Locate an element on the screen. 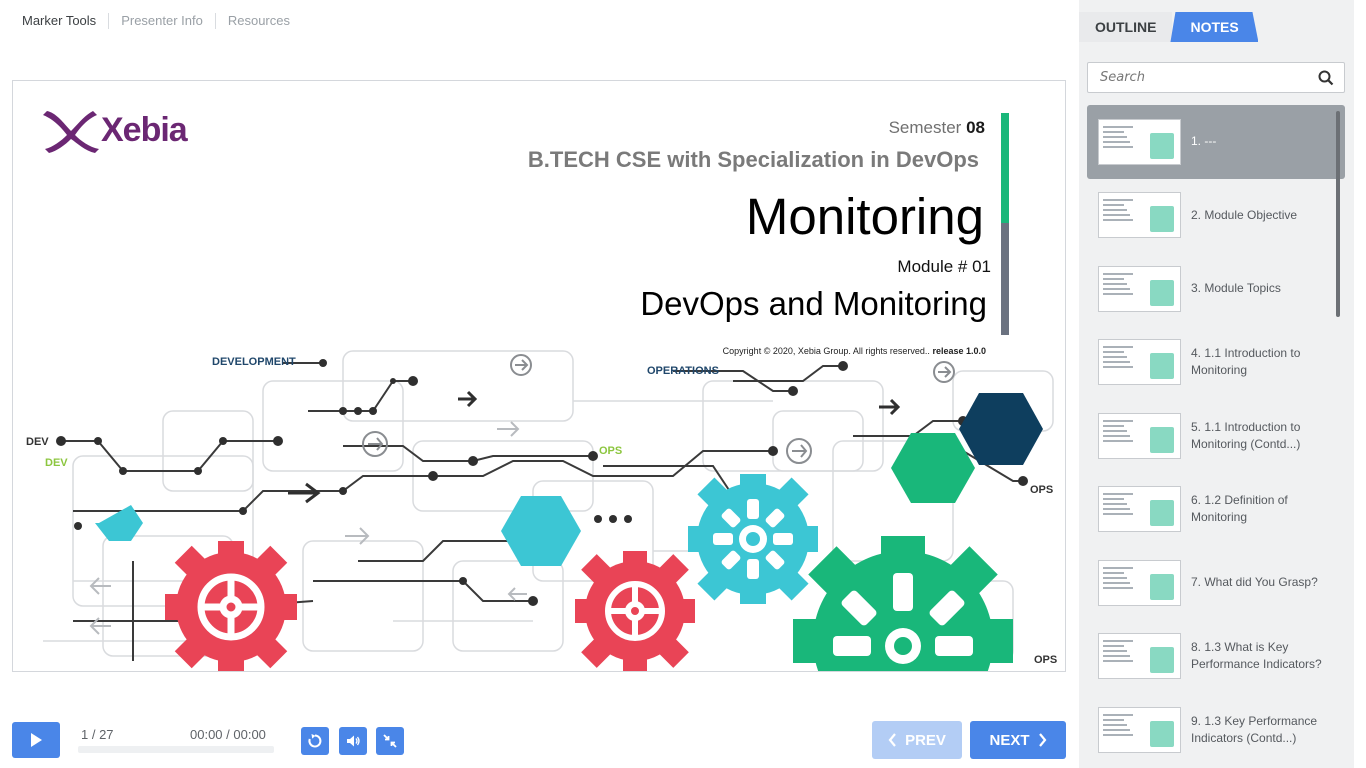 The height and width of the screenshot is (768, 1366). chevron-left-icon is located at coordinates (892, 740).